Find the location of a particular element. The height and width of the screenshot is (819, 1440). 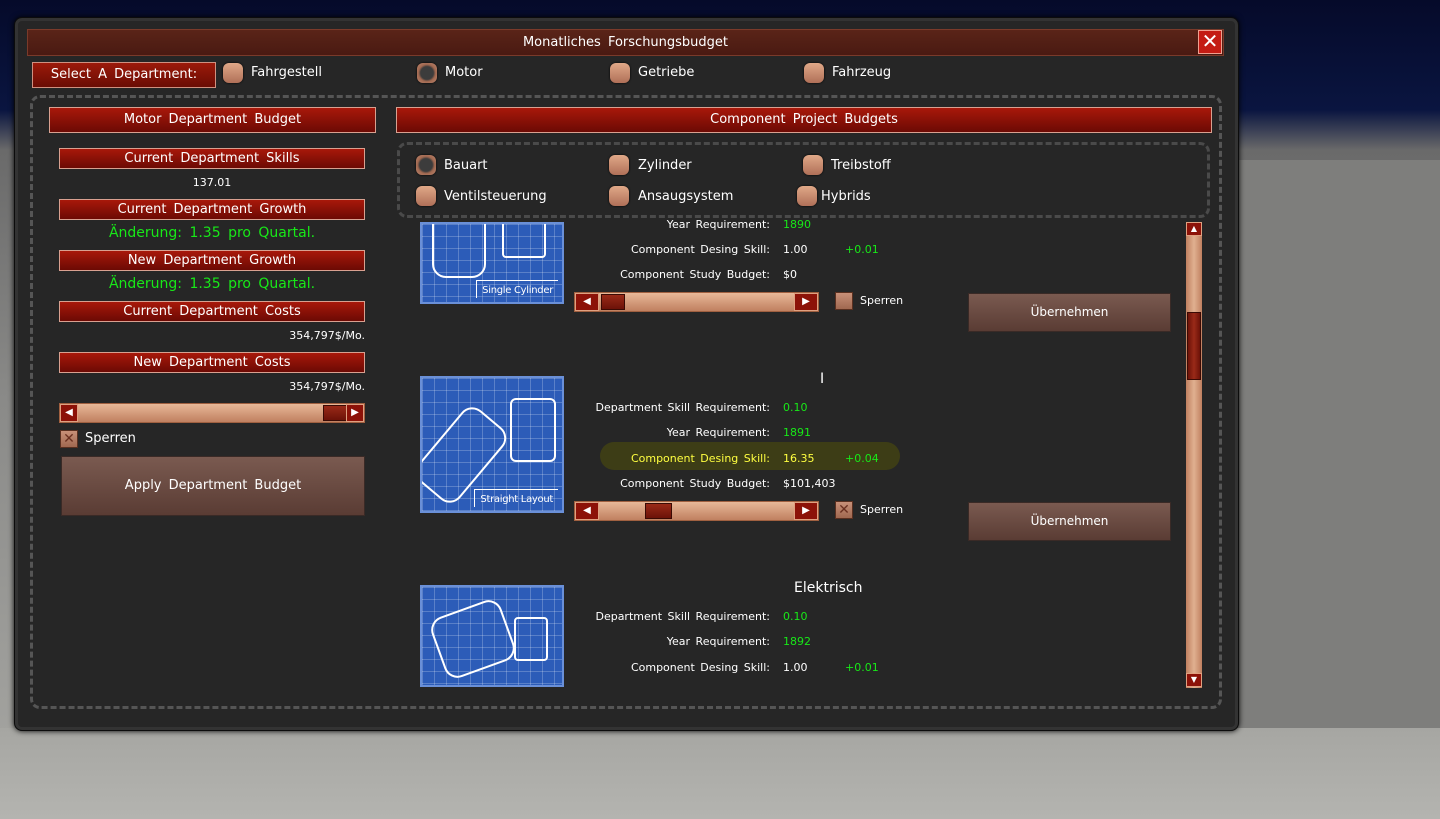

radio-fahrzeug is located at coordinates (814, 73).